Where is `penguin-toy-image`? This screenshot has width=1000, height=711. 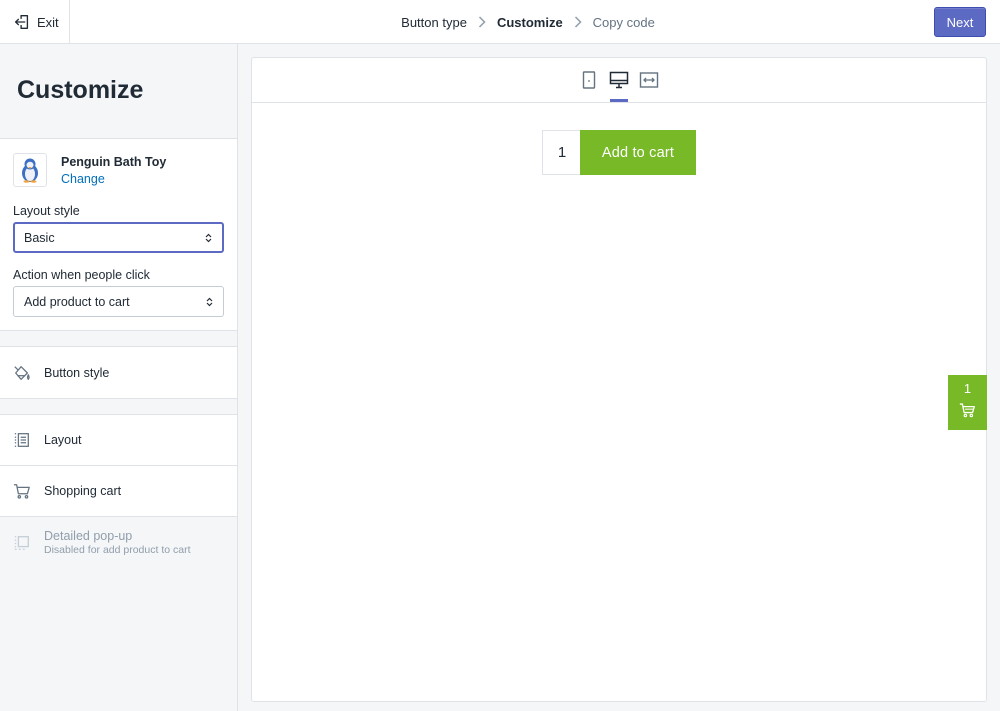 penguin-toy-image is located at coordinates (30, 170).